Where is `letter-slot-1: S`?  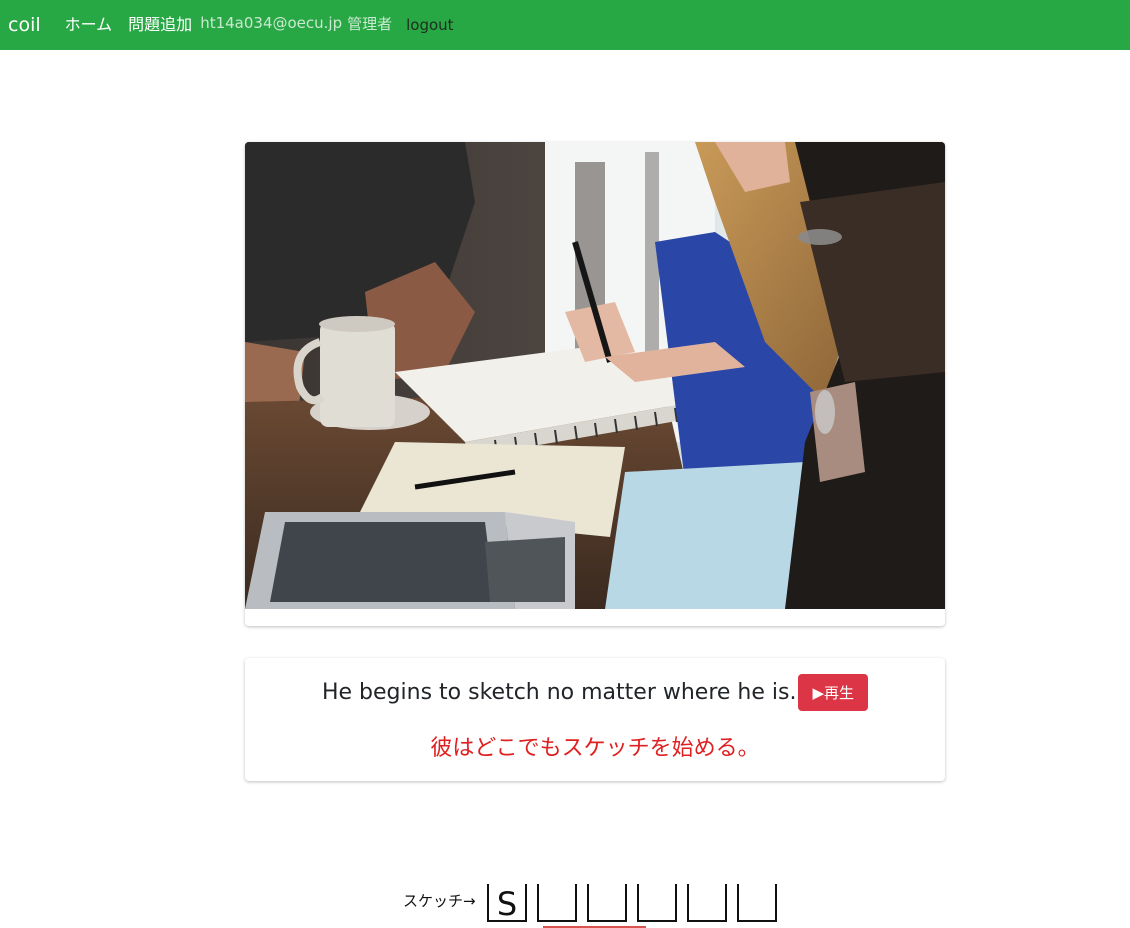 letter-slot-1: S is located at coordinates (507, 903).